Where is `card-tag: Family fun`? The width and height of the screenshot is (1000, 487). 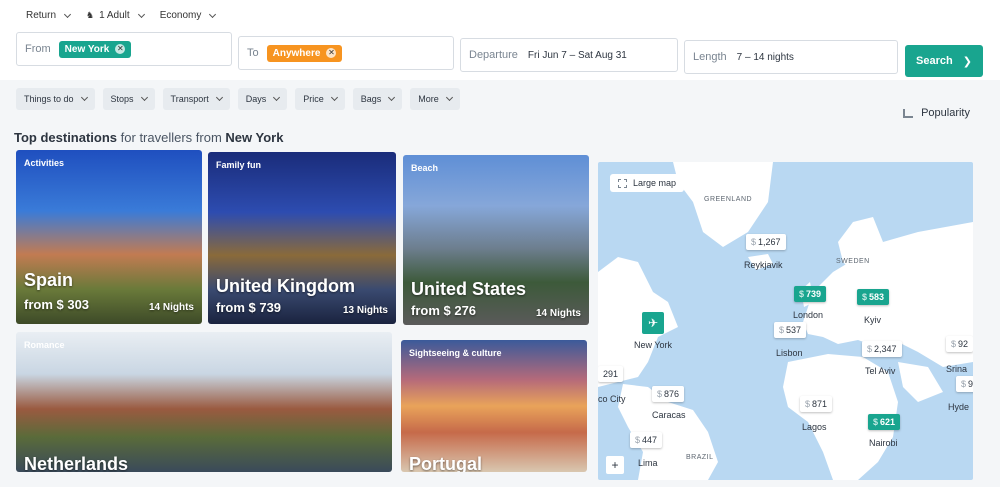
card-tag: Family fun is located at coordinates (239, 165).